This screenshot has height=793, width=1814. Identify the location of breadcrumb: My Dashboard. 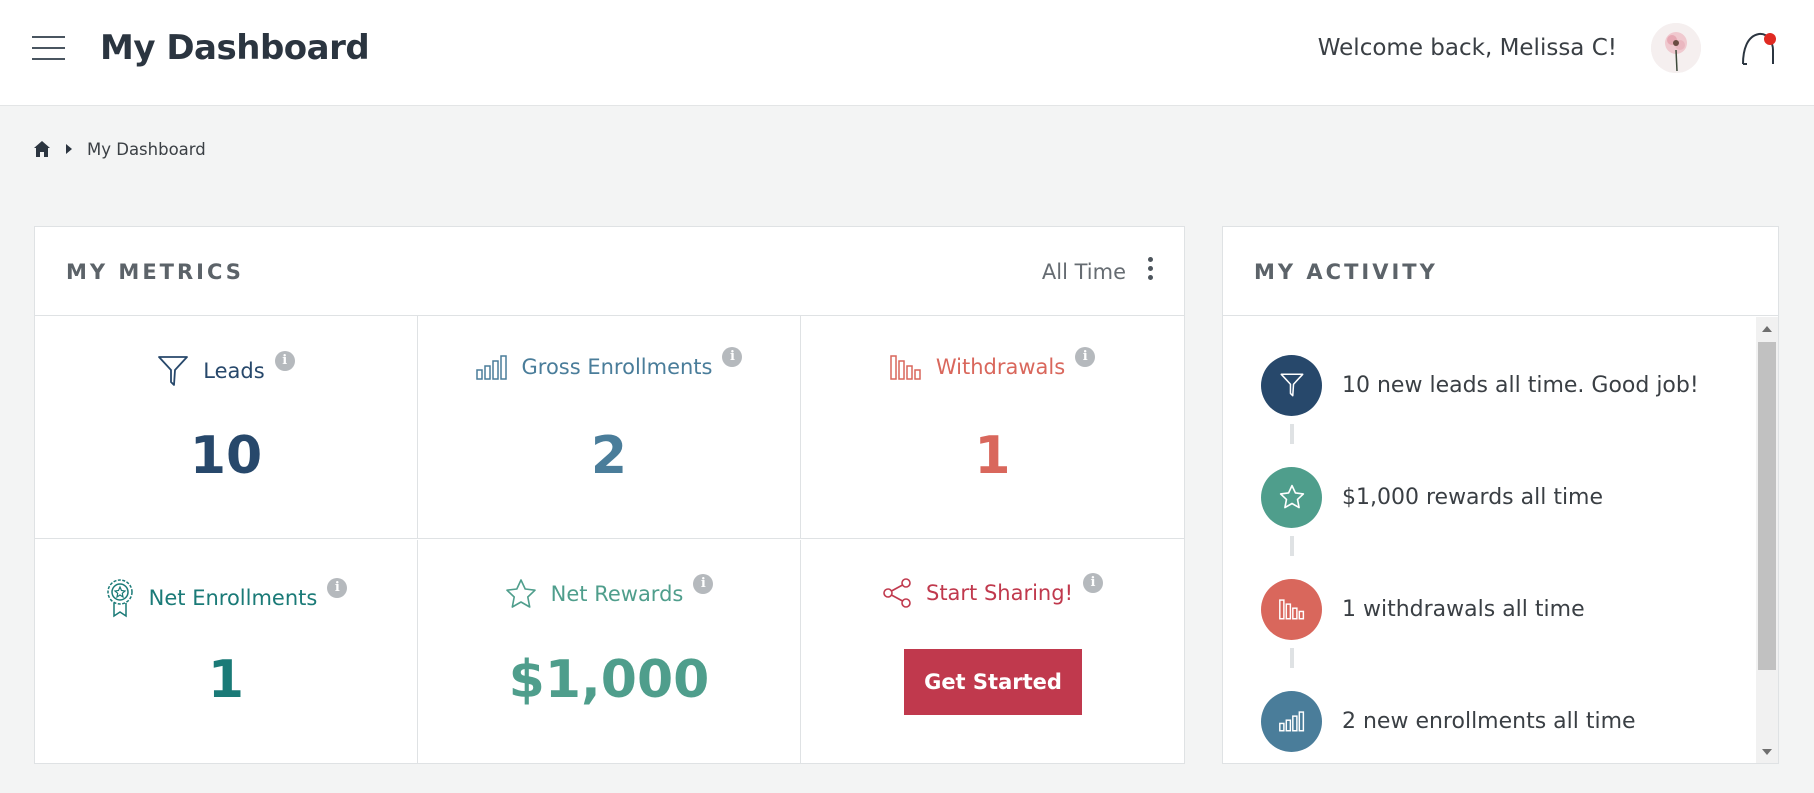
(119, 149).